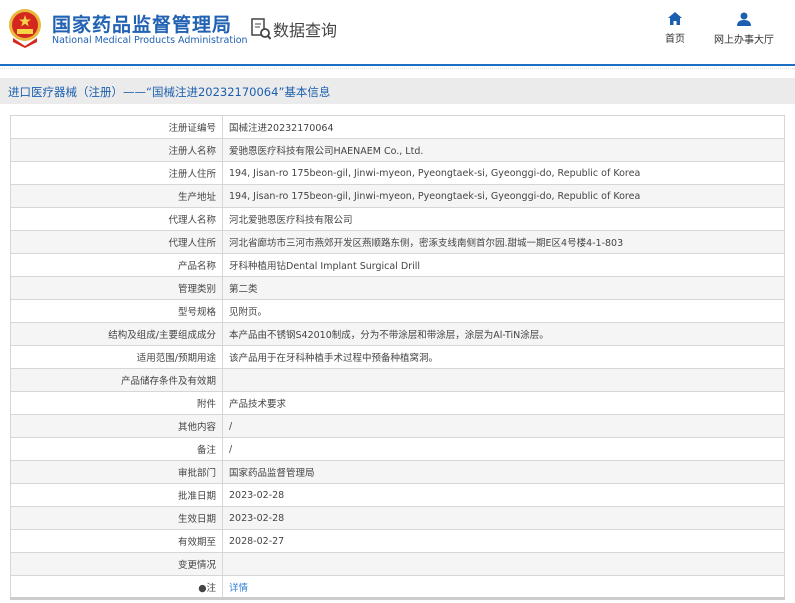  Describe the element at coordinates (675, 39) in the screenshot. I see `nav-home-label: 首页` at that location.